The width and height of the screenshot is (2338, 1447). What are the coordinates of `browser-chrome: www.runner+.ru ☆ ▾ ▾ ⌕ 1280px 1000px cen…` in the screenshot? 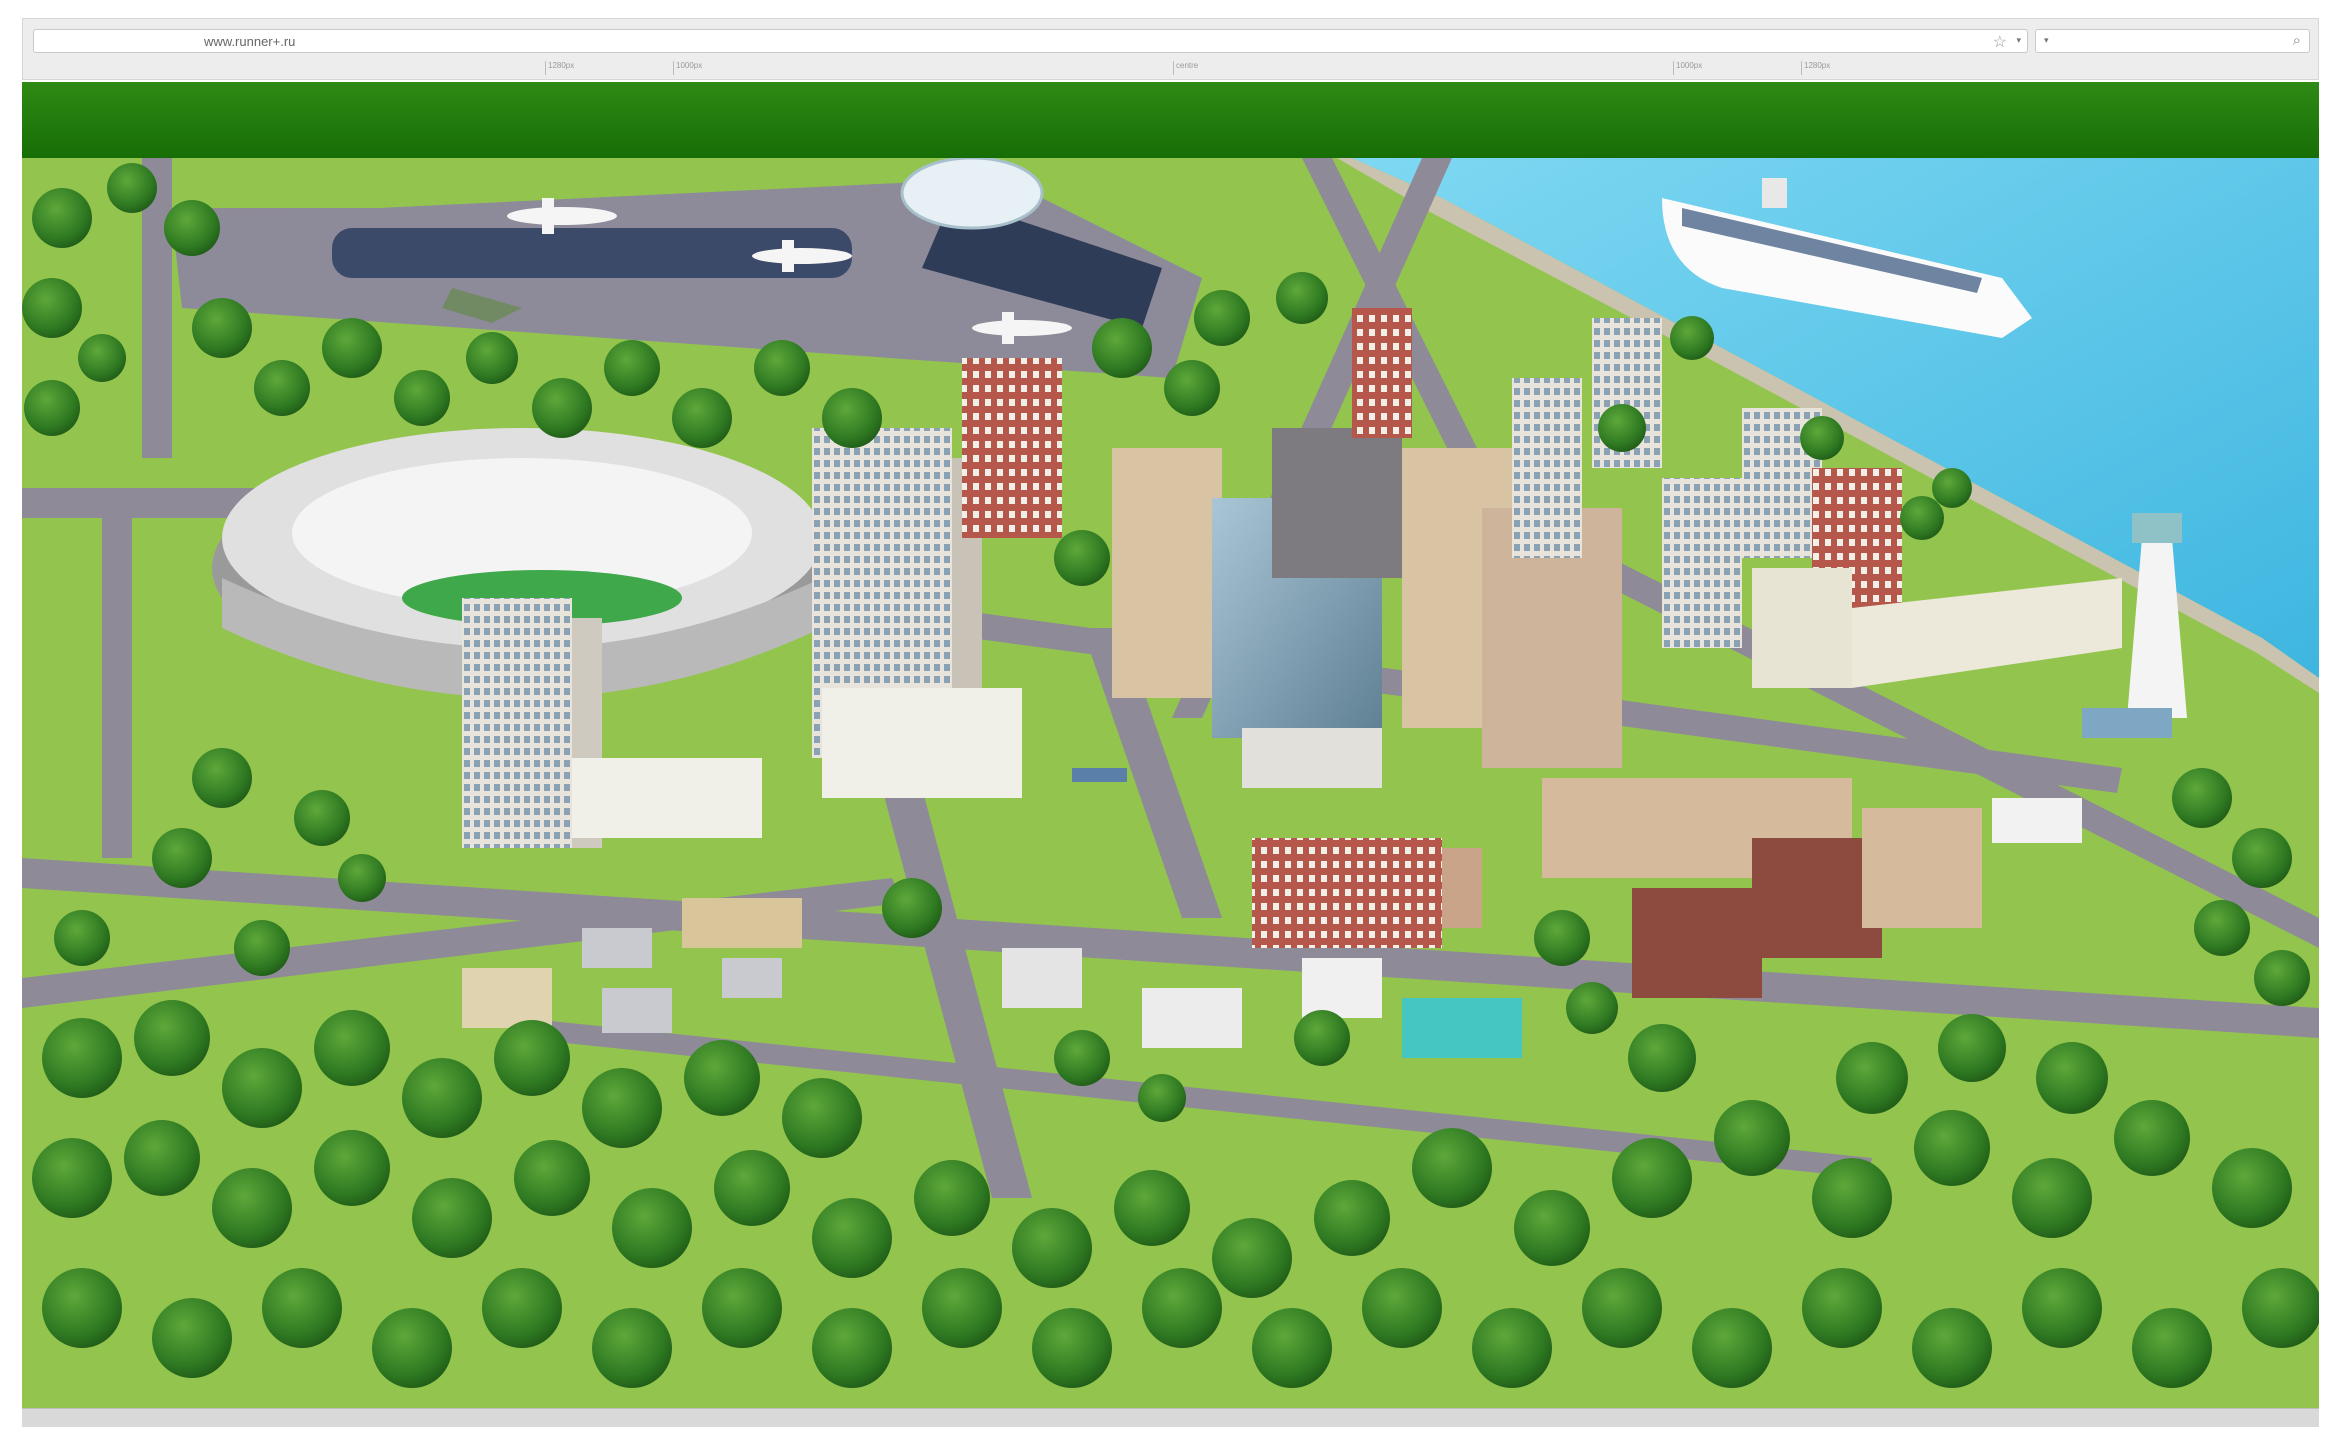 It's located at (1170, 49).